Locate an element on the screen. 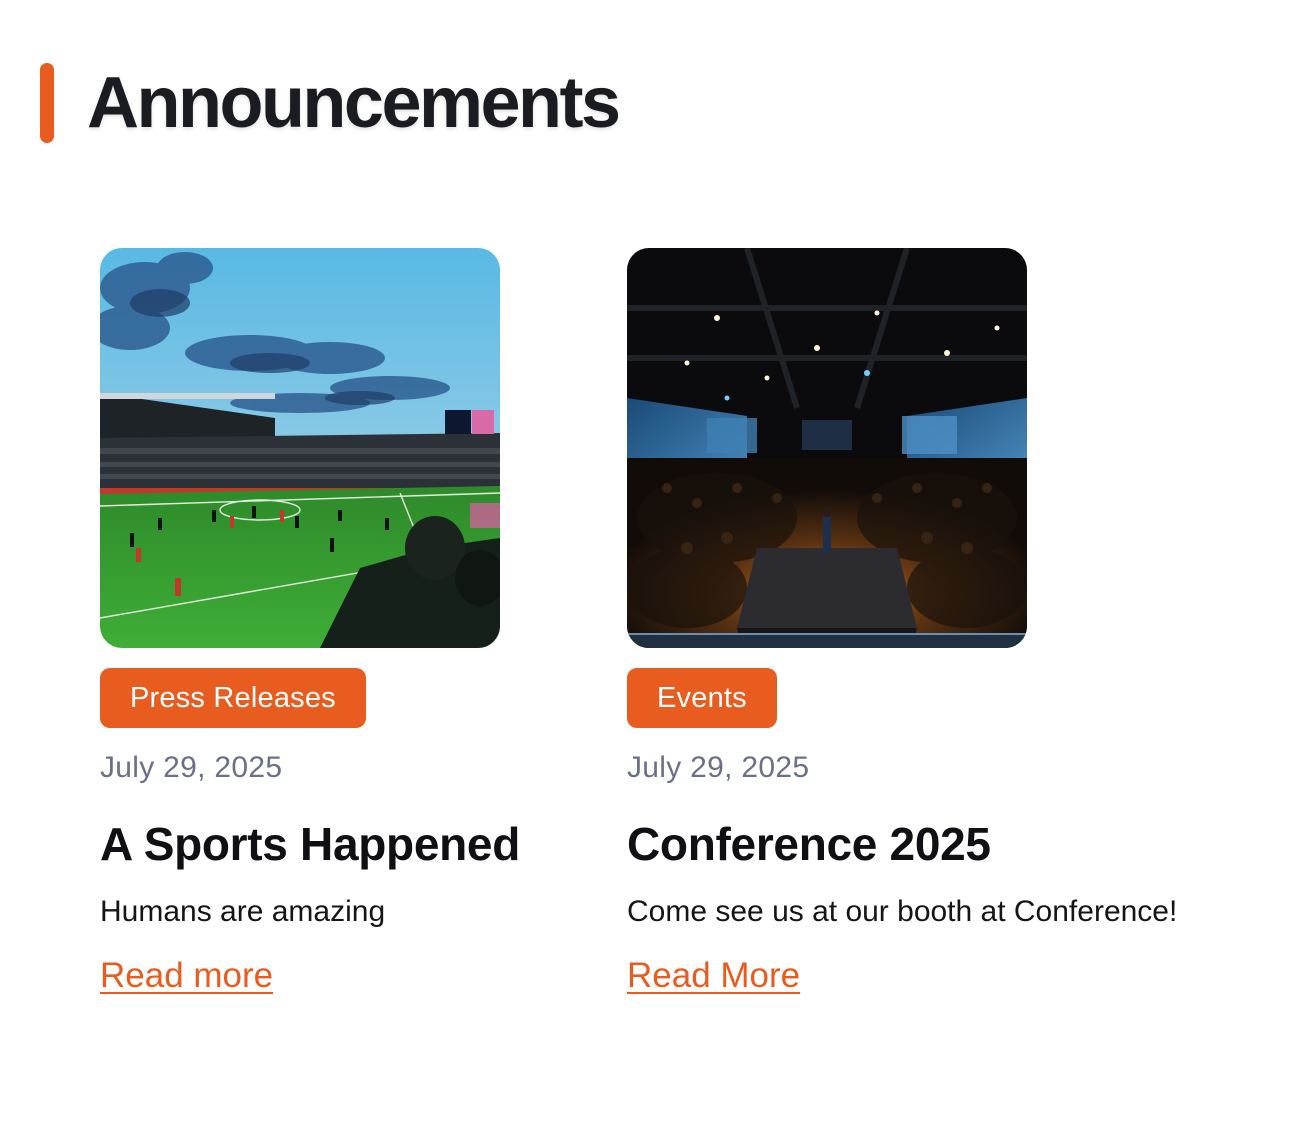  conference-photo is located at coordinates (827, 448).